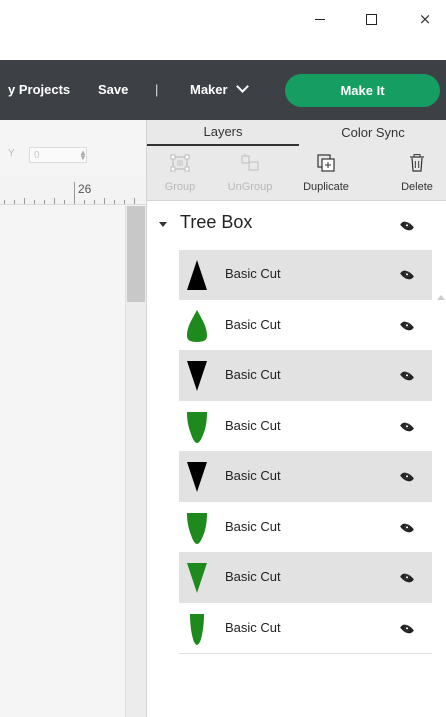 Image resolution: width=446 pixels, height=717 pixels. I want to click on close-button: ×, so click(425, 19).